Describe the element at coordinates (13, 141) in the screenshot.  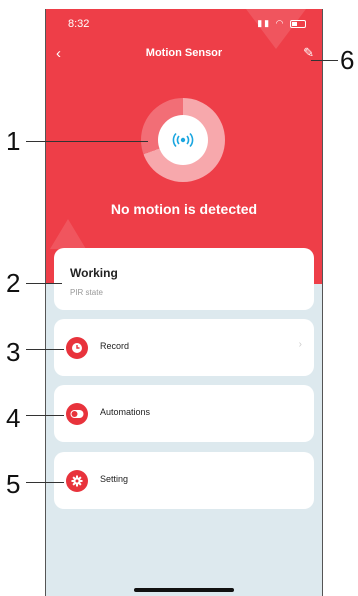
I see `callout-number-1: 1` at that location.